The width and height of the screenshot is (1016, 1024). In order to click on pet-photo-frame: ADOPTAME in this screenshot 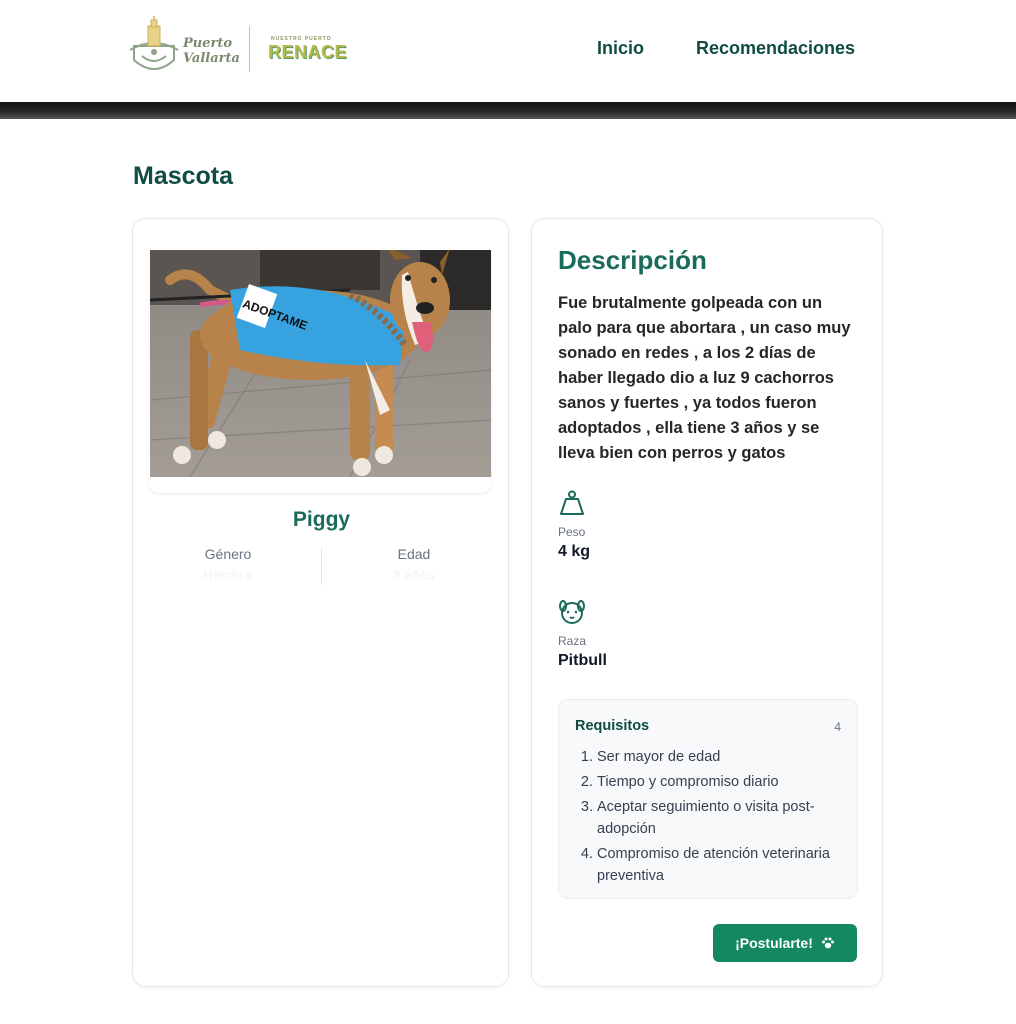, I will do `click(320, 371)`.